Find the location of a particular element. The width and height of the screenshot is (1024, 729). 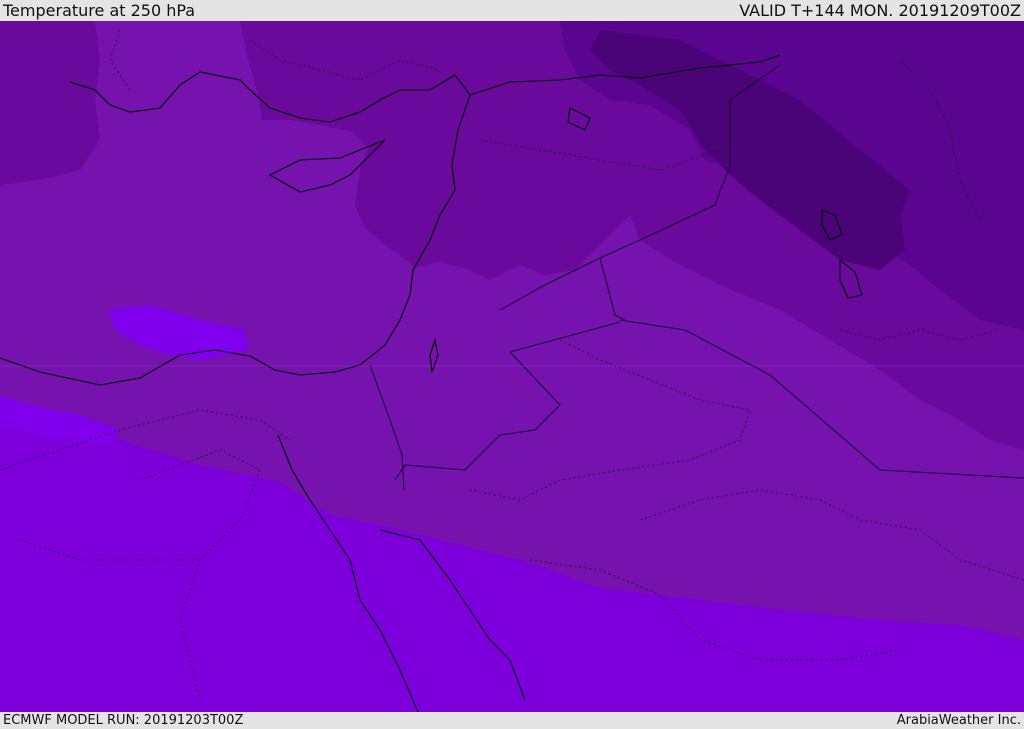

field-aegean-cold is located at coordinates (50, 103).